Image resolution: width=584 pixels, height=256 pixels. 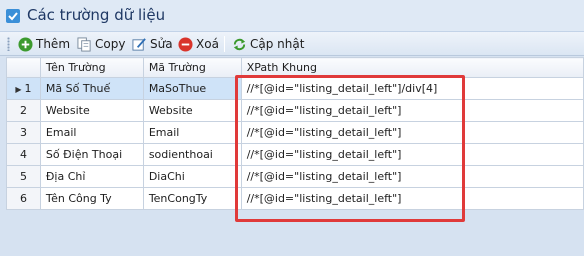 What do you see at coordinates (13, 16) in the screenshot?
I see `app-icon` at bounding box center [13, 16].